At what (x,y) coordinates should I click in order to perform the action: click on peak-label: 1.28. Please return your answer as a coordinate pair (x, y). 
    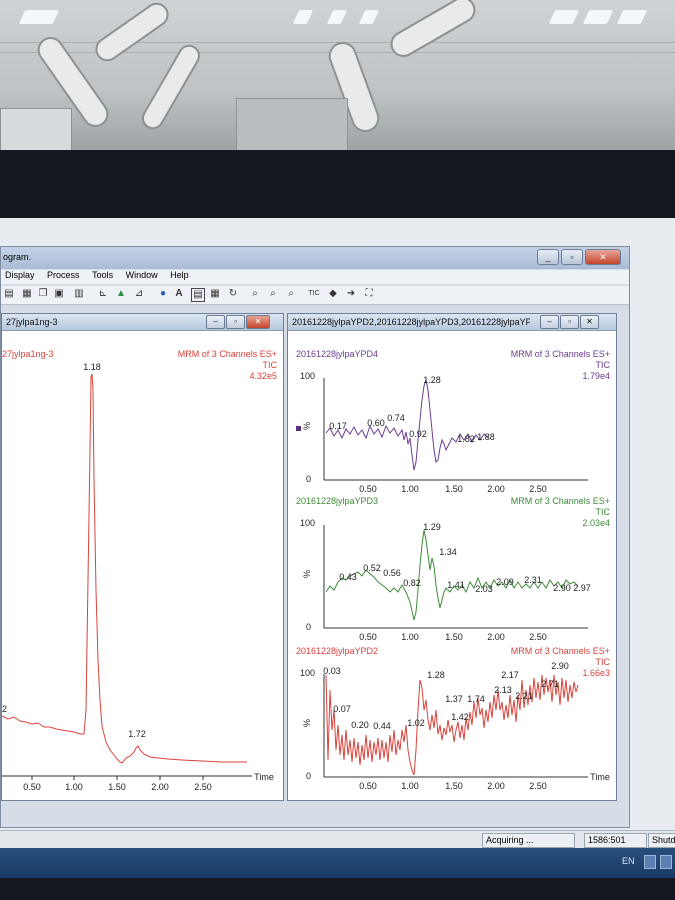
    Looking at the image, I should click on (432, 380).